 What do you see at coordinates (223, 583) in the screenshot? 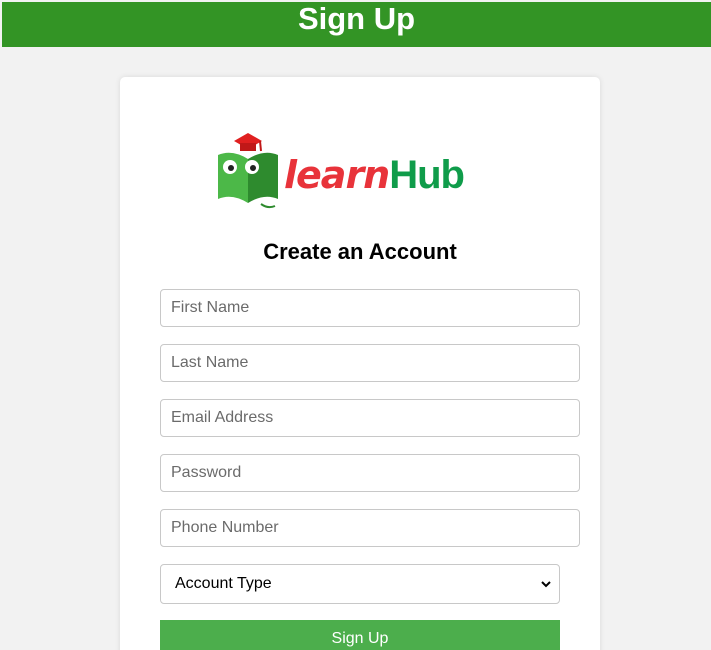
I see `account-type-selected-value: Account Type` at bounding box center [223, 583].